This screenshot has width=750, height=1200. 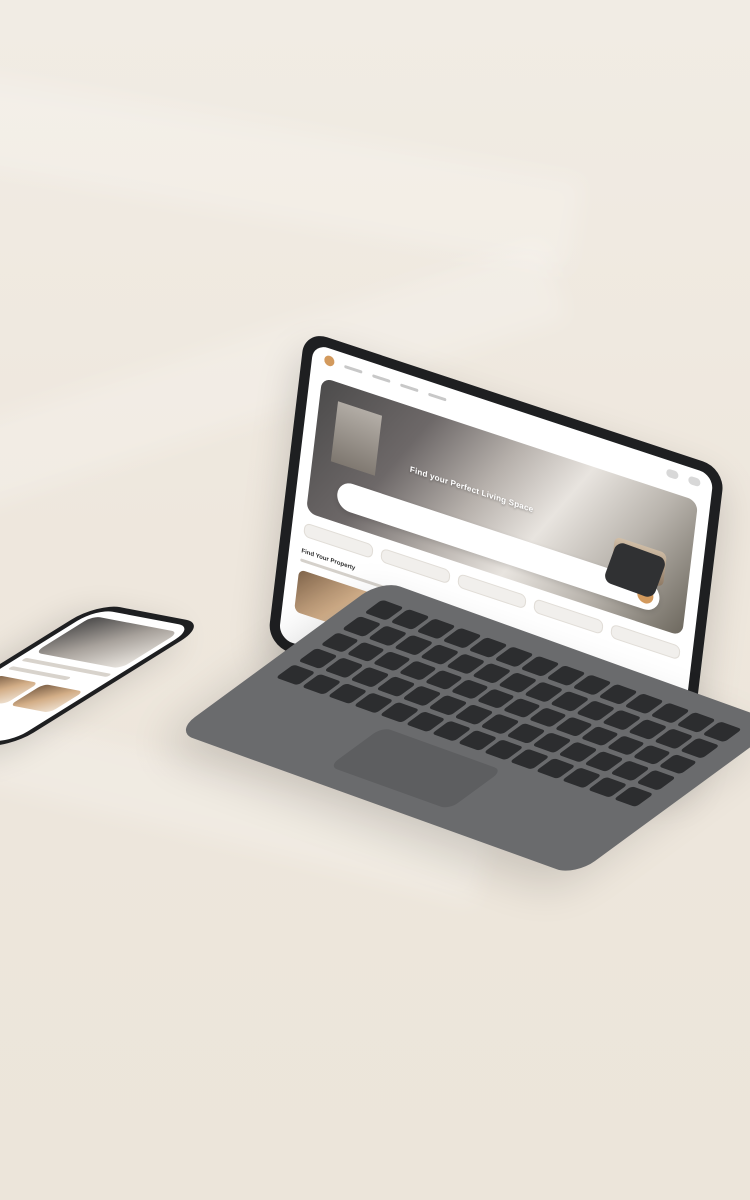 I want to click on background-light-band, so click(x=291, y=165).